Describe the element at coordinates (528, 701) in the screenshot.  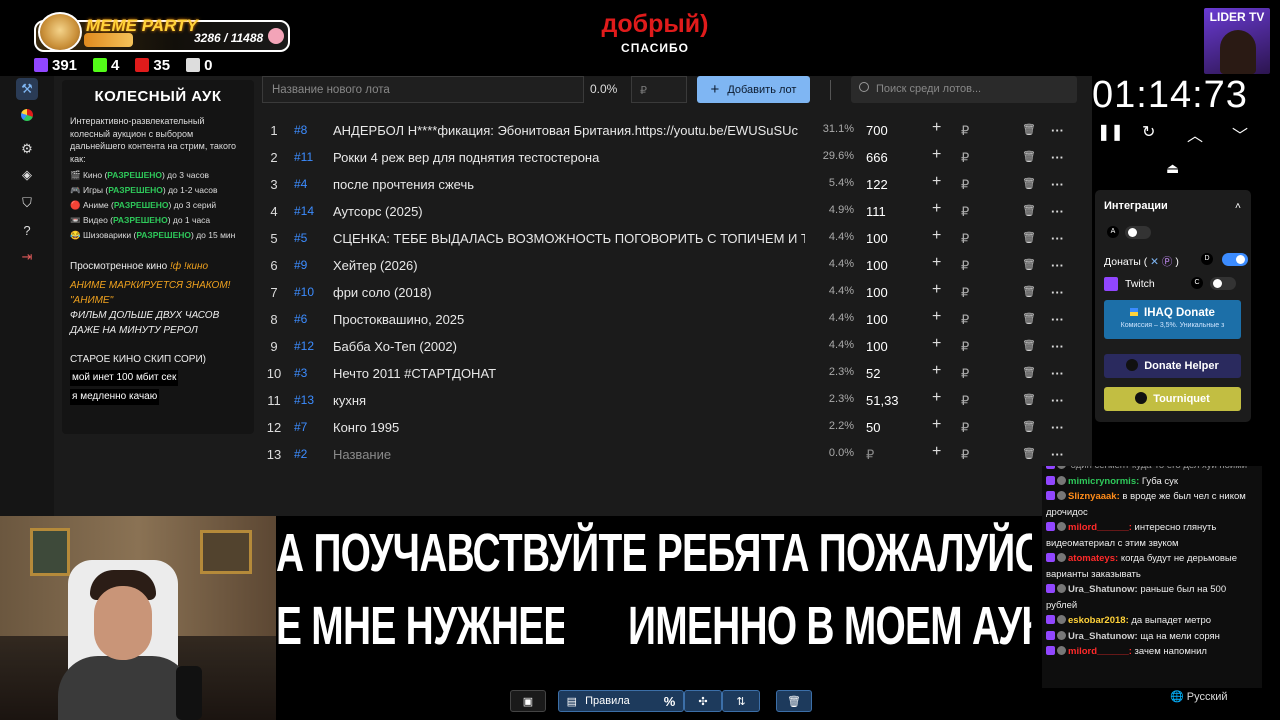
I see `box-icon: ▣` at that location.